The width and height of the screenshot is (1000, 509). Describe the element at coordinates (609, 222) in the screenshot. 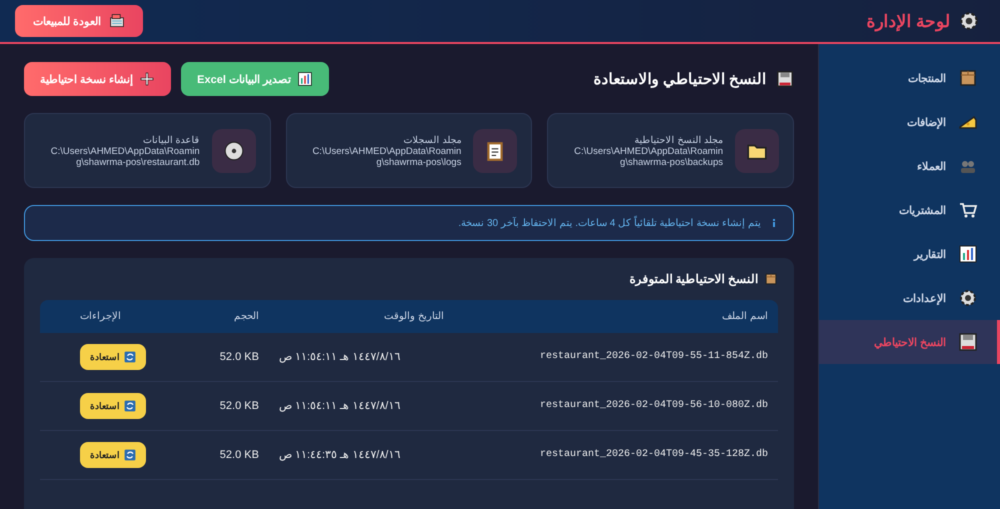

I see `notice-text: يتم إنشاء نسخة احتياطية تلقائياً كل 4 ساعات. يتم الاحتفاظ بآخر 30 نسخة.` at that location.